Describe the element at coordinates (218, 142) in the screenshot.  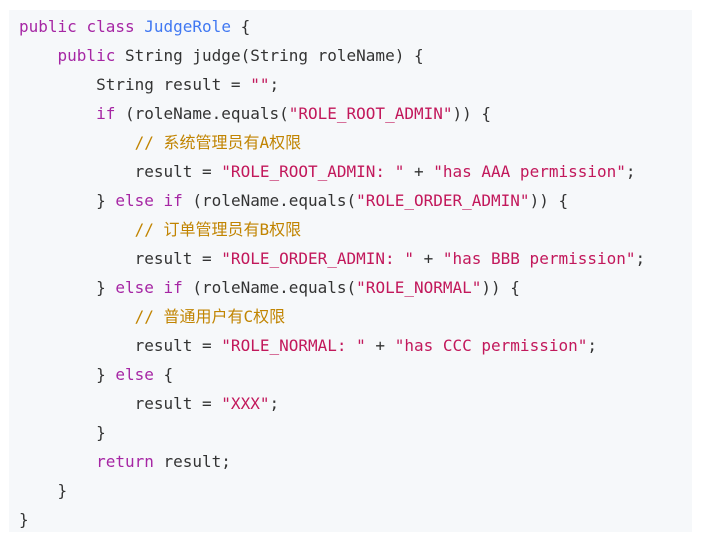
I see `code-comment: // 系统管理员有A权限` at that location.